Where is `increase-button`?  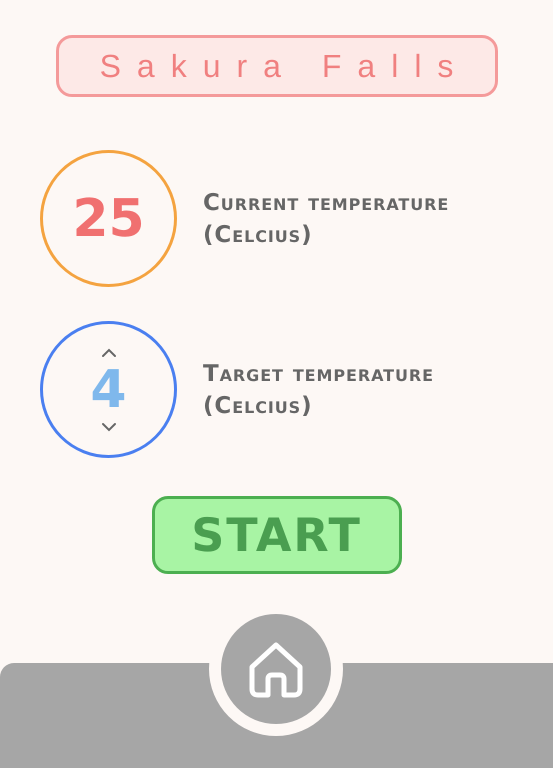
increase-button is located at coordinates (108, 353).